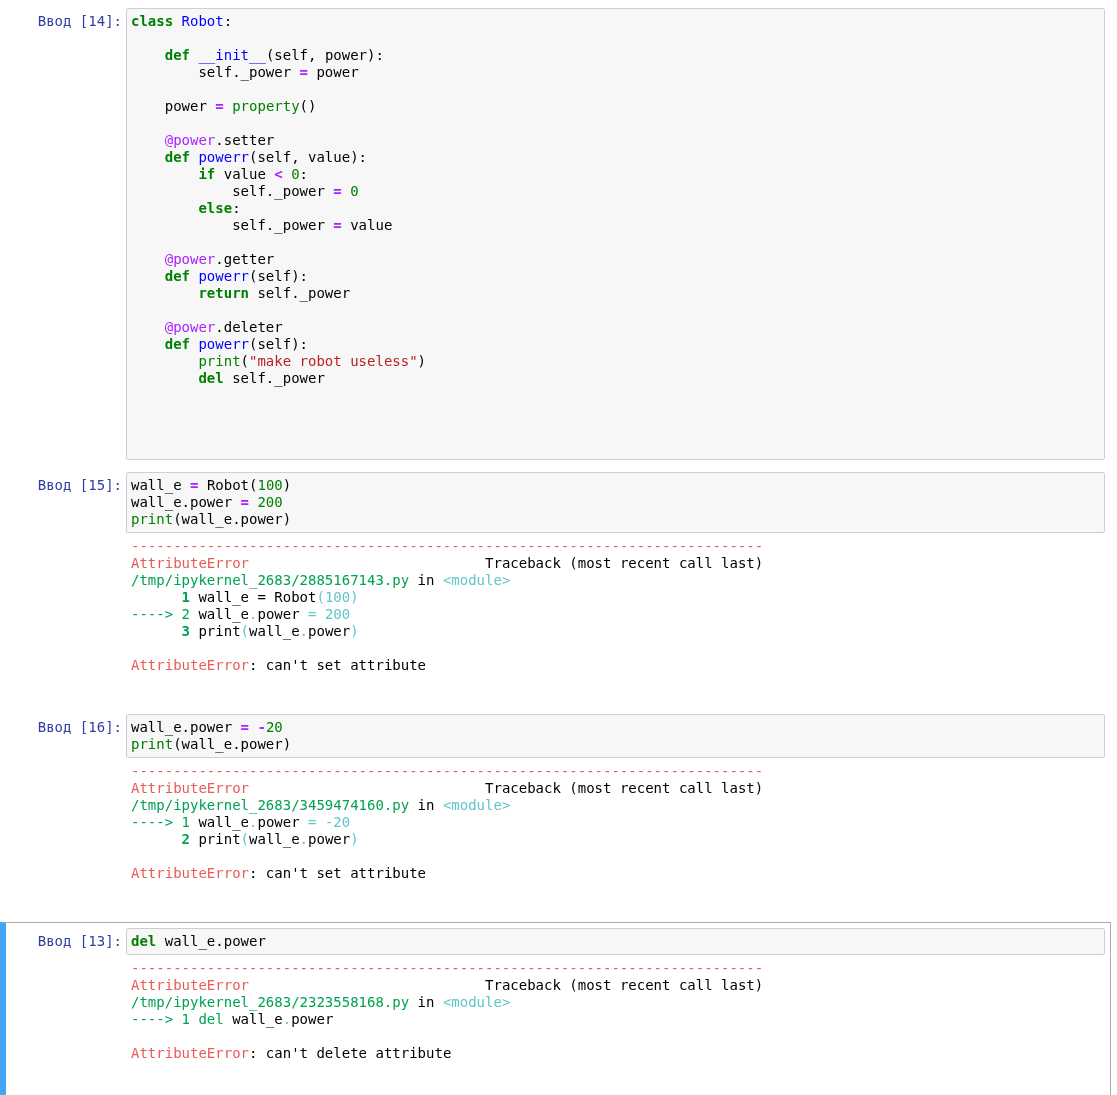 This screenshot has height=1095, width=1117. Describe the element at coordinates (265, 157) in the screenshot. I see `code-line: def powerr(self, value):` at that location.